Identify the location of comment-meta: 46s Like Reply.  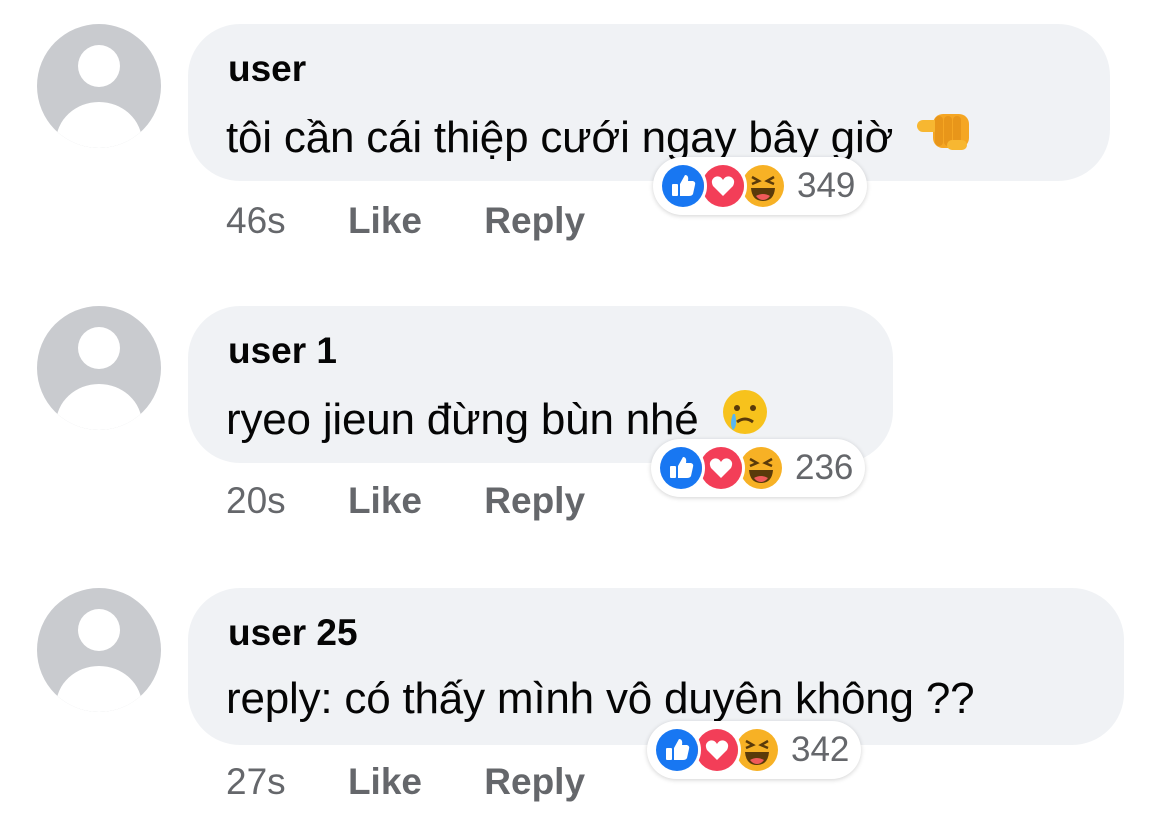
(431, 221).